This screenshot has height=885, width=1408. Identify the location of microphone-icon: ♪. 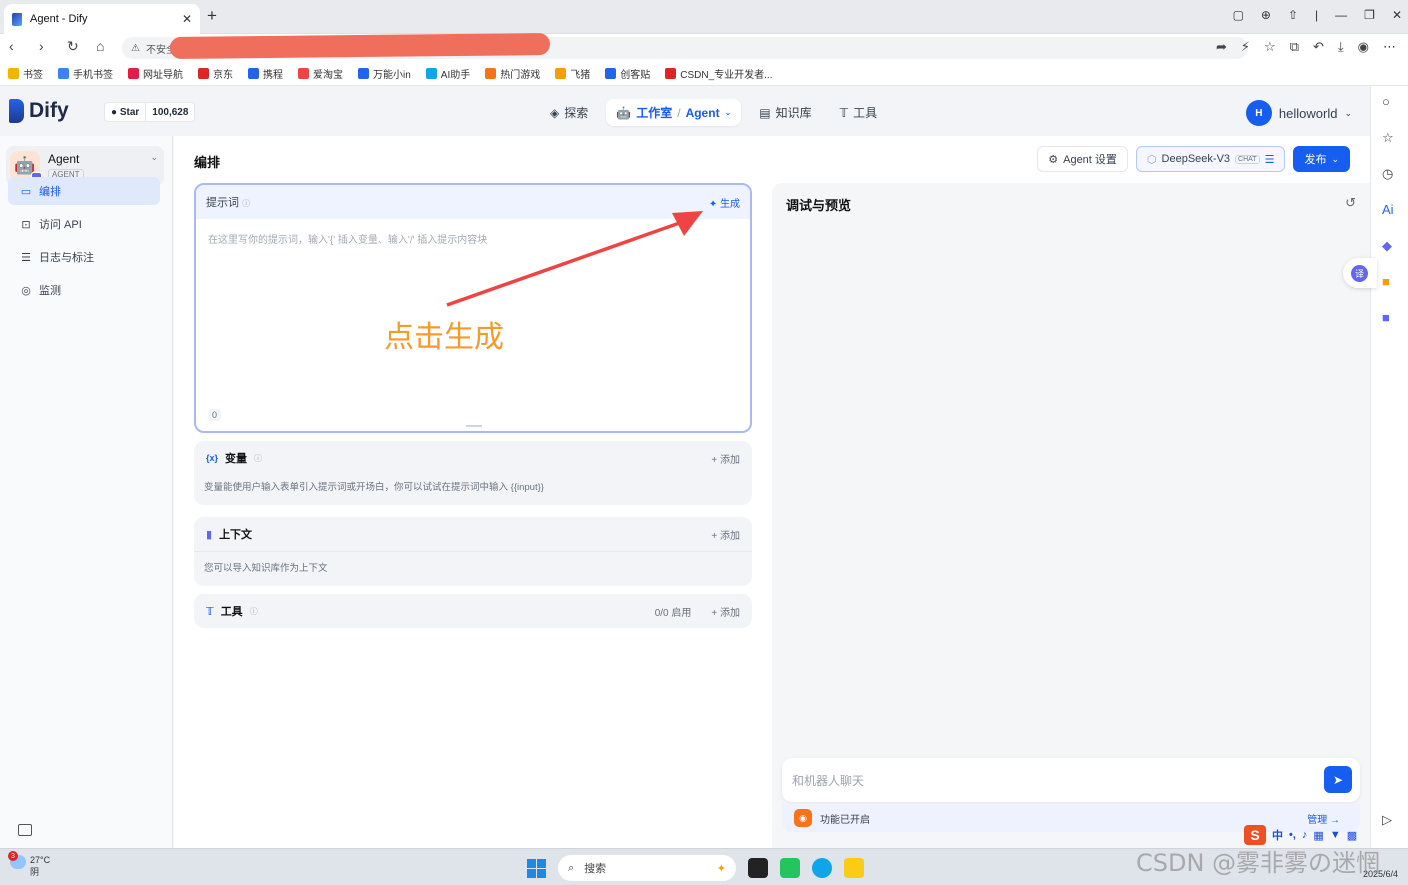
(1305, 835).